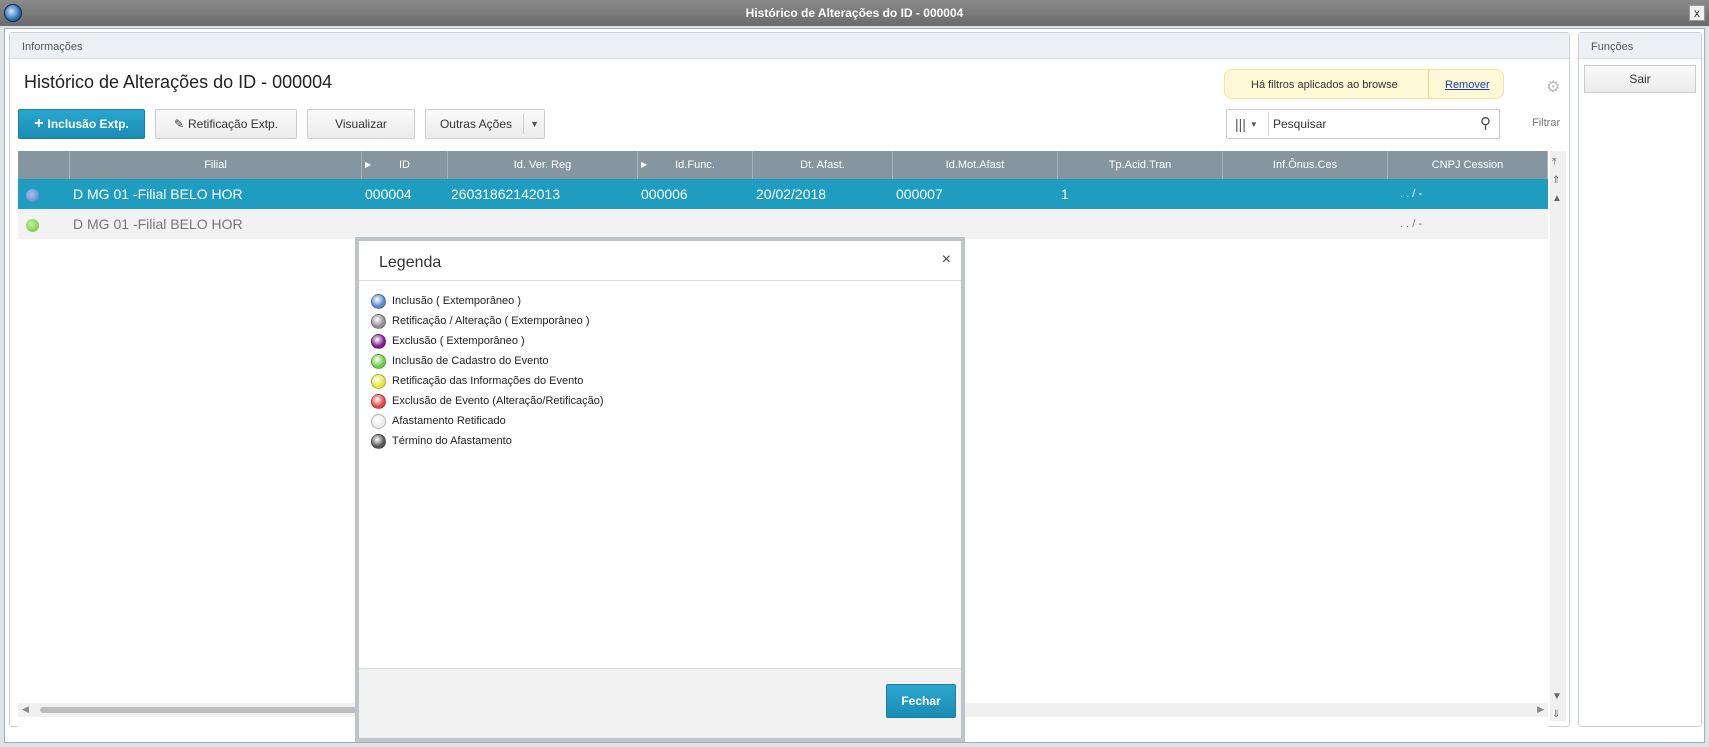 The height and width of the screenshot is (747, 1709). I want to click on dt-afast-cell: 20/02/2018, so click(791, 194).